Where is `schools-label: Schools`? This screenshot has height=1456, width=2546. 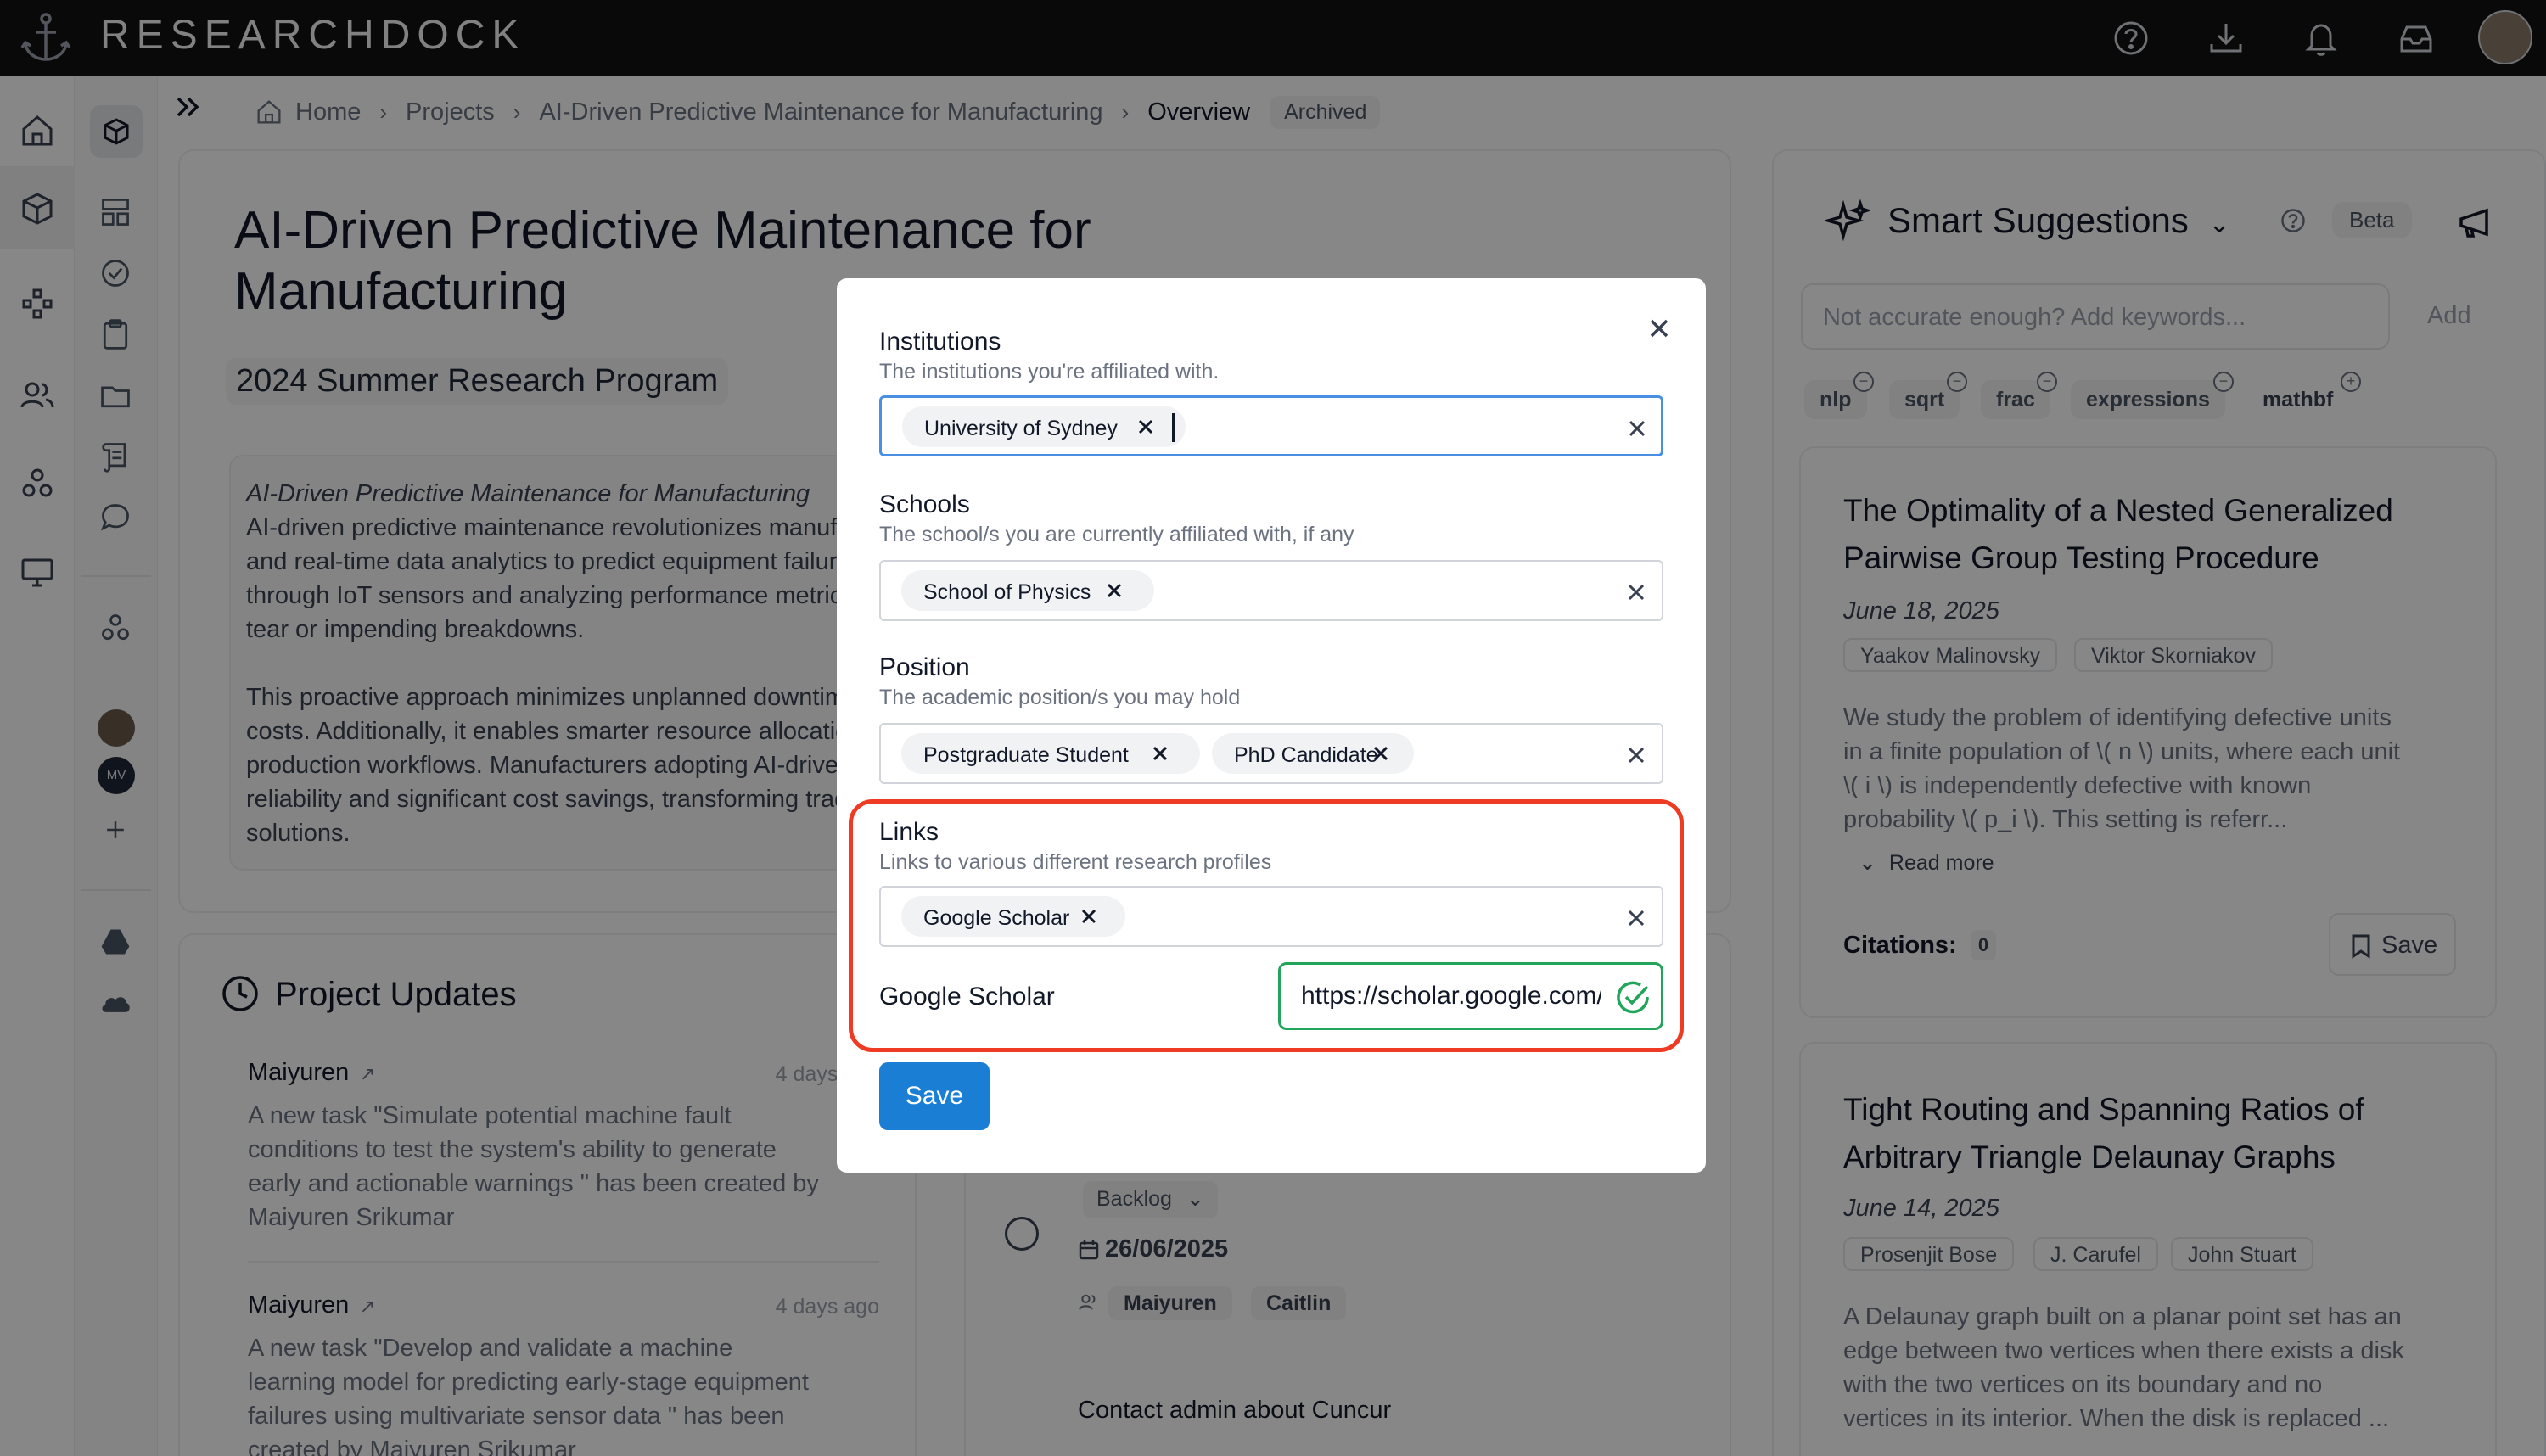 schools-label: Schools is located at coordinates (924, 504).